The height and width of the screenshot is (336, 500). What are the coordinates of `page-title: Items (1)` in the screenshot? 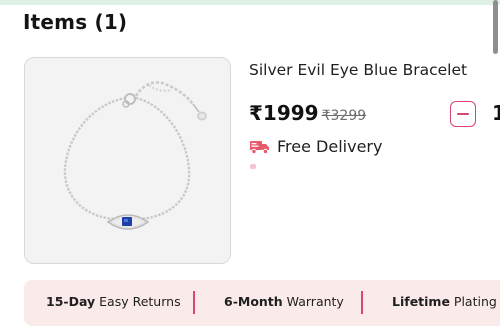 It's located at (75, 22).